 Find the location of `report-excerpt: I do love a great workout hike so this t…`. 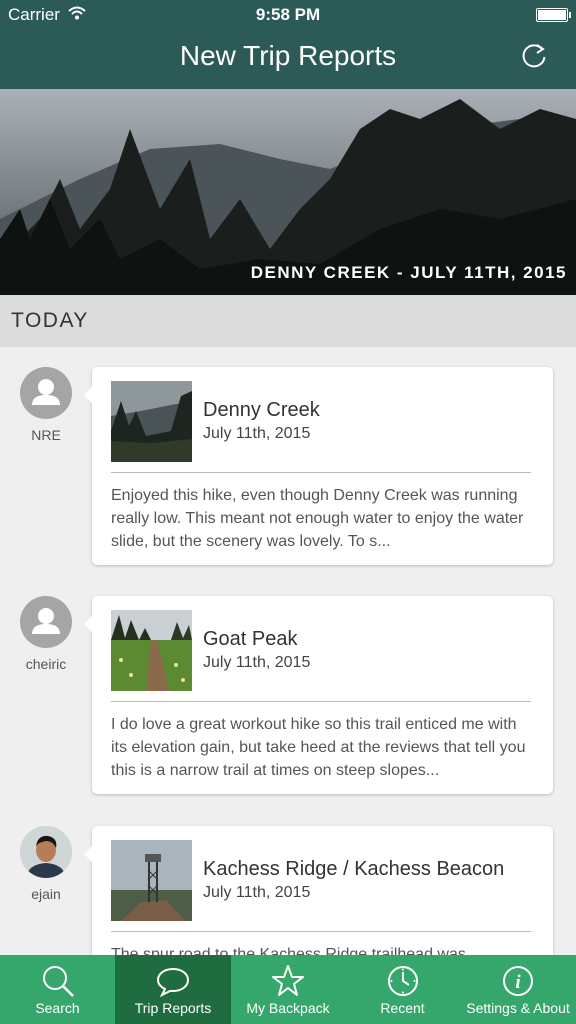

report-excerpt: I do love a great workout hike so this t… is located at coordinates (318, 747).